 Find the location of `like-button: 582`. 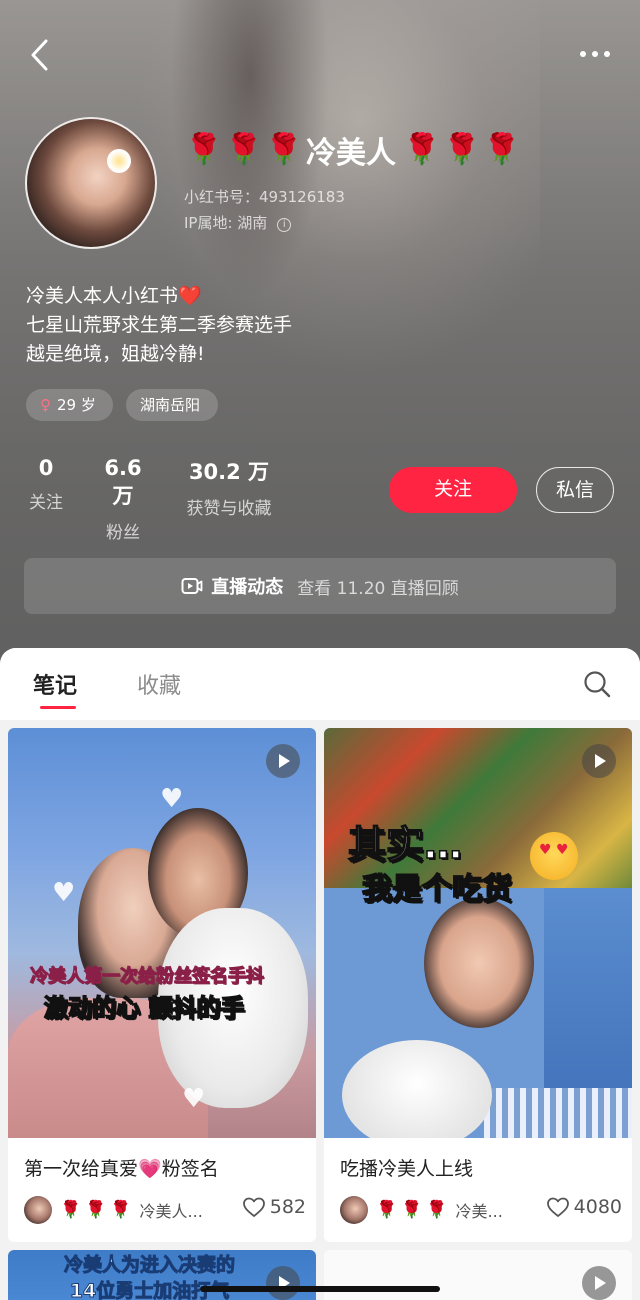

like-button: 582 is located at coordinates (274, 1207).